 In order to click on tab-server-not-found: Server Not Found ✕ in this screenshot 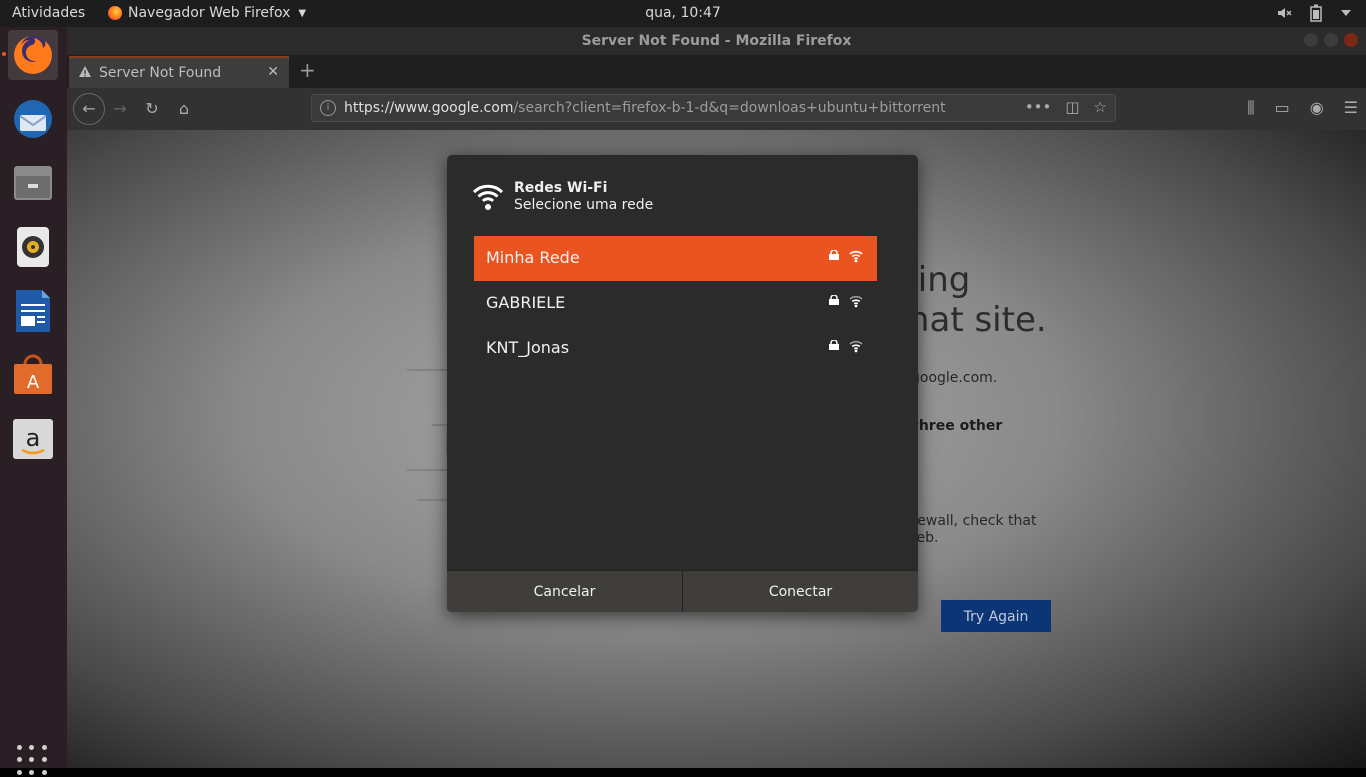, I will do `click(179, 72)`.